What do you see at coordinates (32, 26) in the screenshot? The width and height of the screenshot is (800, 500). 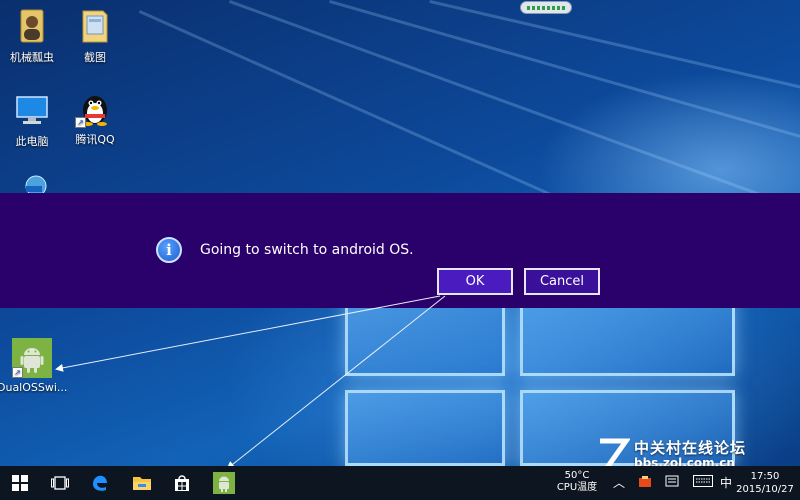 I see `folder-user-icon` at bounding box center [32, 26].